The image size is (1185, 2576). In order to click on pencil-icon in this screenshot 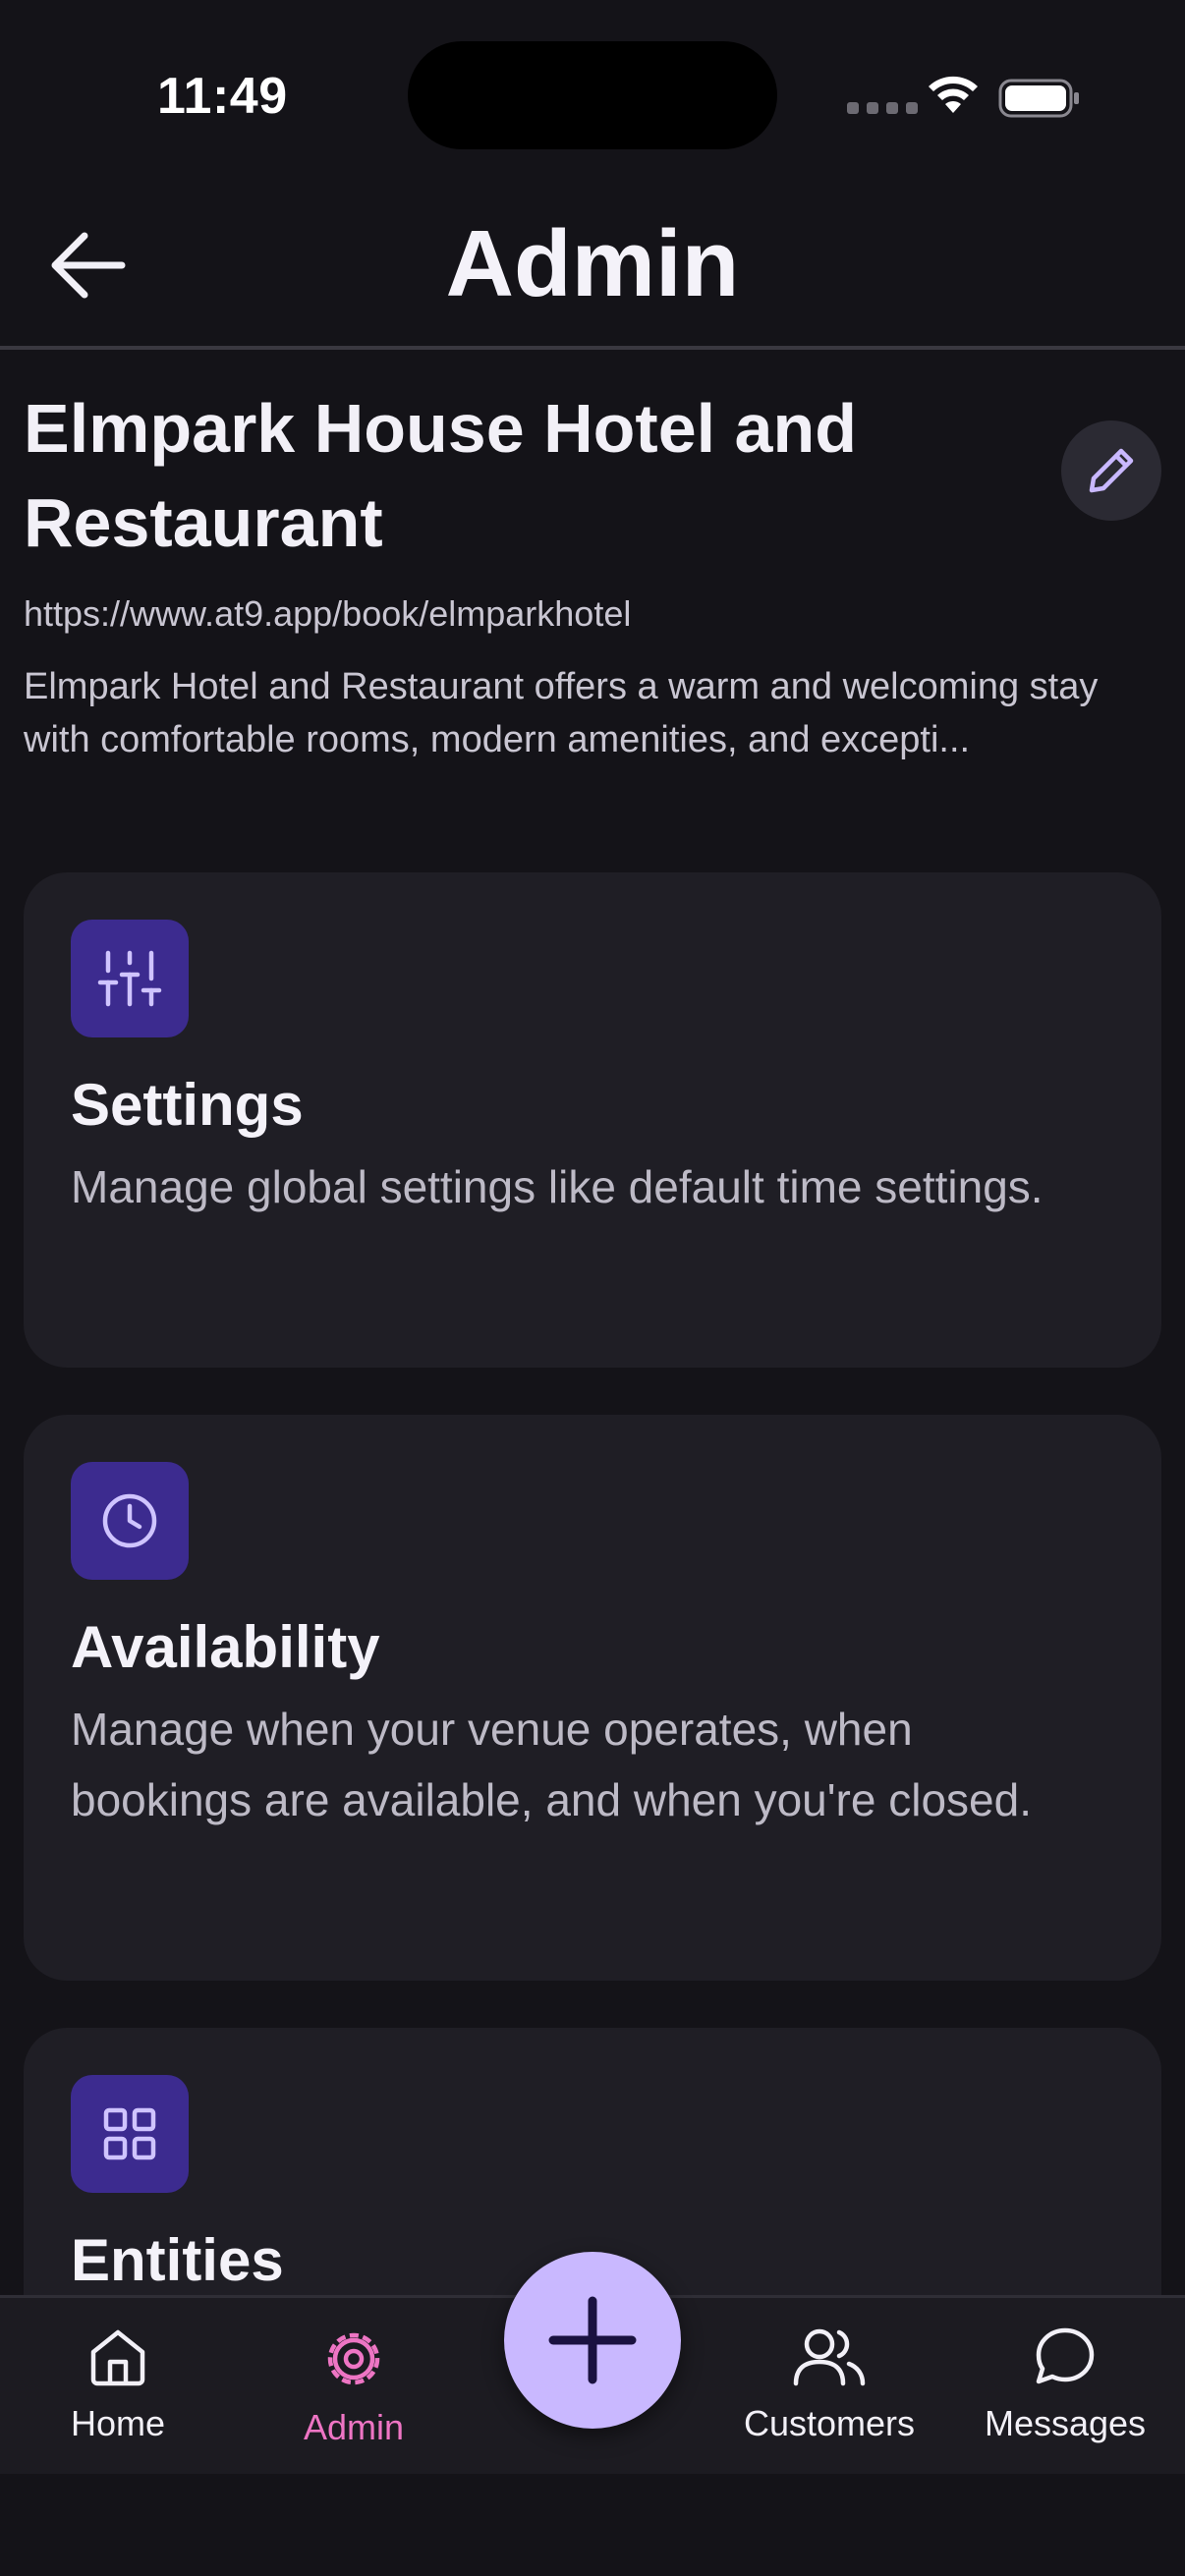, I will do `click(1111, 470)`.